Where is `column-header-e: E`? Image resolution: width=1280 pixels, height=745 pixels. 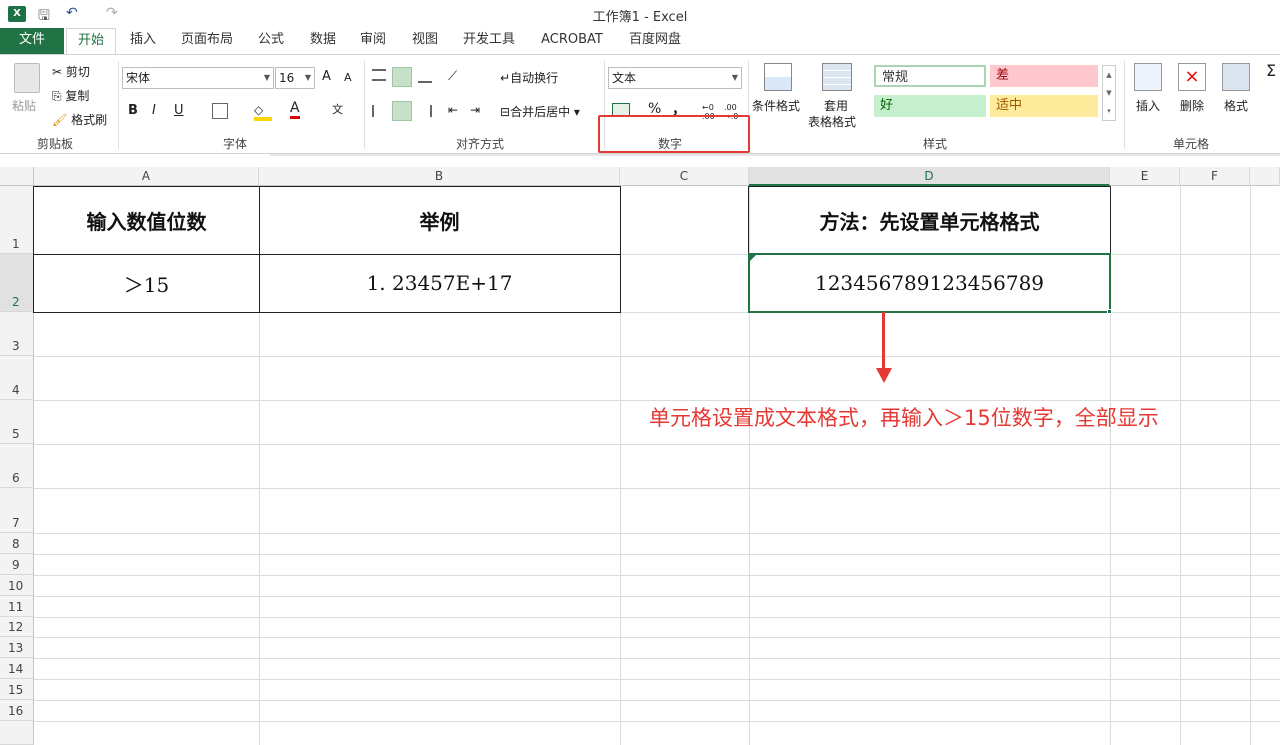 column-header-e: E is located at coordinates (1145, 176).